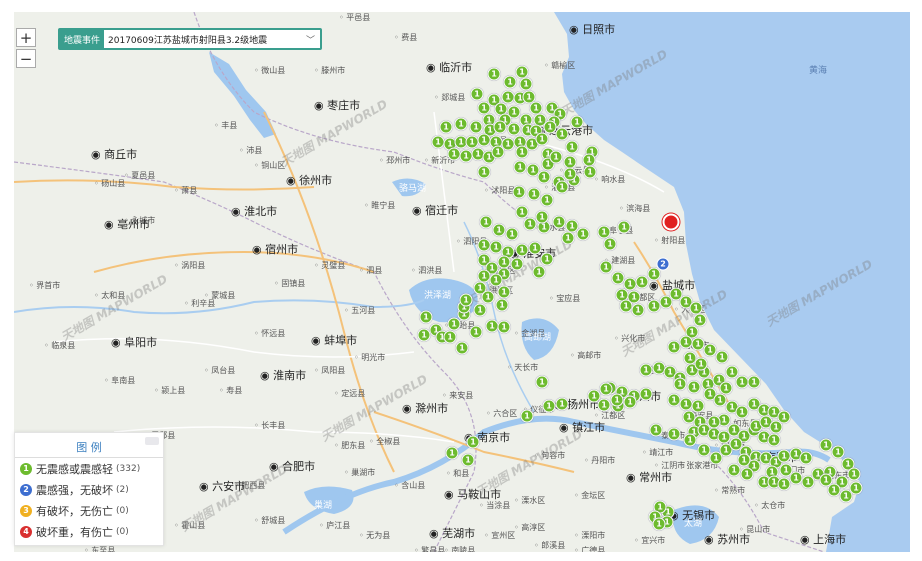 The height and width of the screenshot is (561, 922). What do you see at coordinates (663, 264) in the screenshot?
I see `intensity-marker-blue: 2` at bounding box center [663, 264].